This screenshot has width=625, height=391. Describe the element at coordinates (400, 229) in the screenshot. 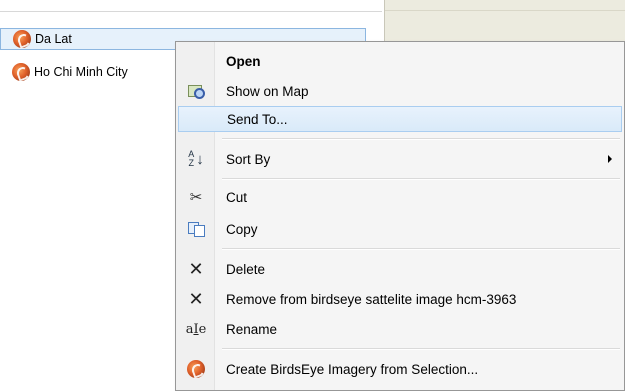

I see `menu-item-copy: Copy` at that location.